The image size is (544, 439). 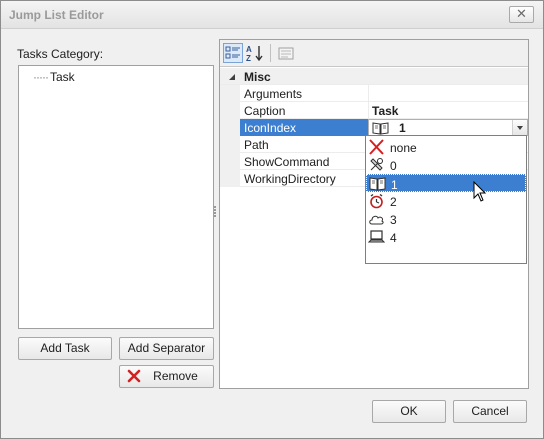 I want to click on category-row-misc: Misc, so click(x=374, y=76).